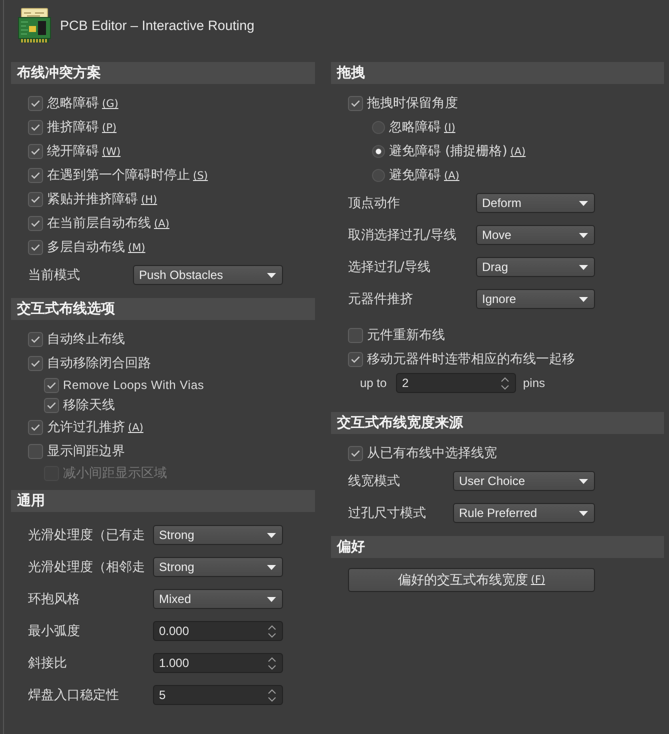 This screenshot has width=669, height=734. Describe the element at coordinates (86, 339) in the screenshot. I see `checkbox-label: 自动终止布线` at that location.